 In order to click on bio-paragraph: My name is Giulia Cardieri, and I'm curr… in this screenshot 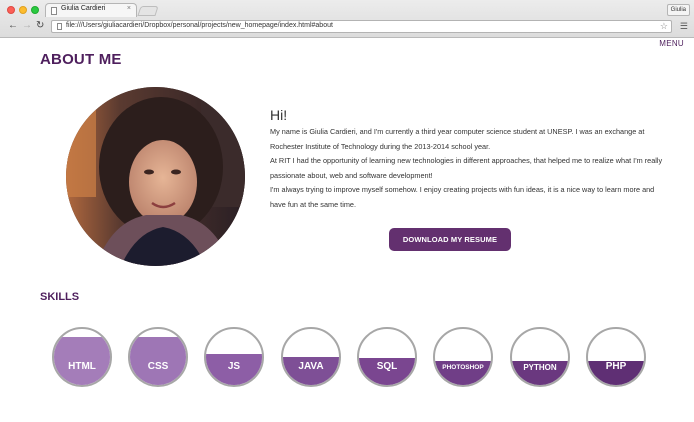, I will do `click(457, 139)`.